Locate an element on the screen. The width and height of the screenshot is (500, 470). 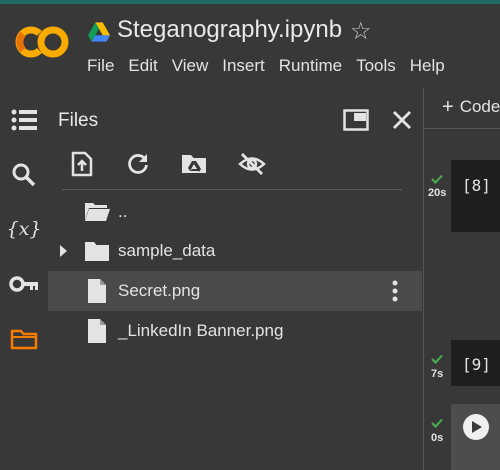
execution-time: 7s is located at coordinates (437, 374).